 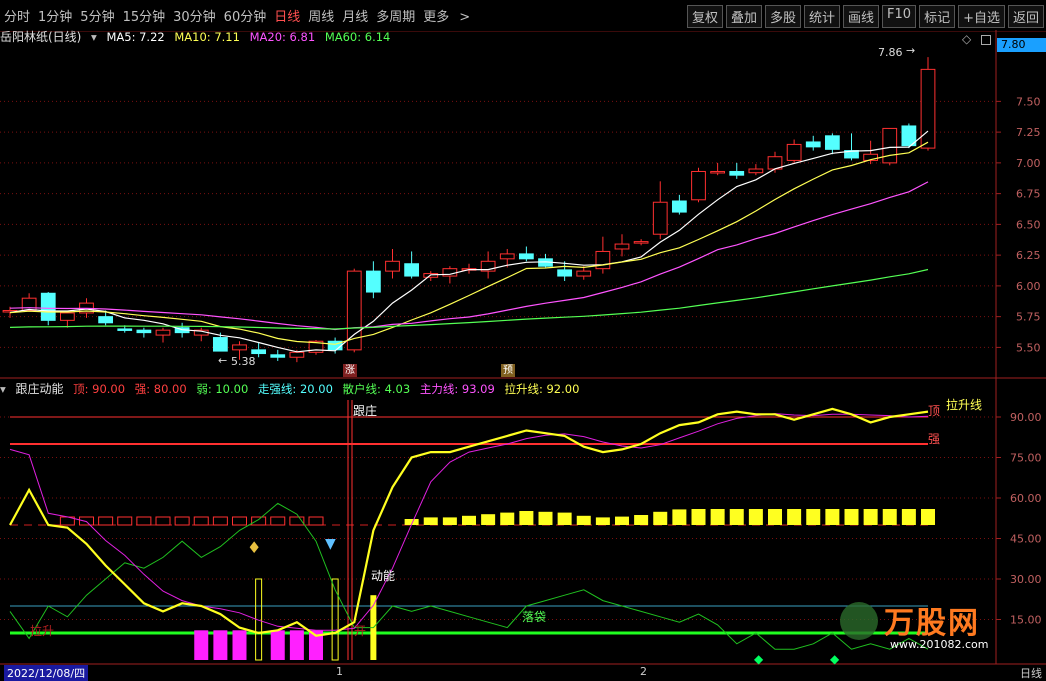 I want to click on period-tab: 5分钟, so click(x=97, y=15).